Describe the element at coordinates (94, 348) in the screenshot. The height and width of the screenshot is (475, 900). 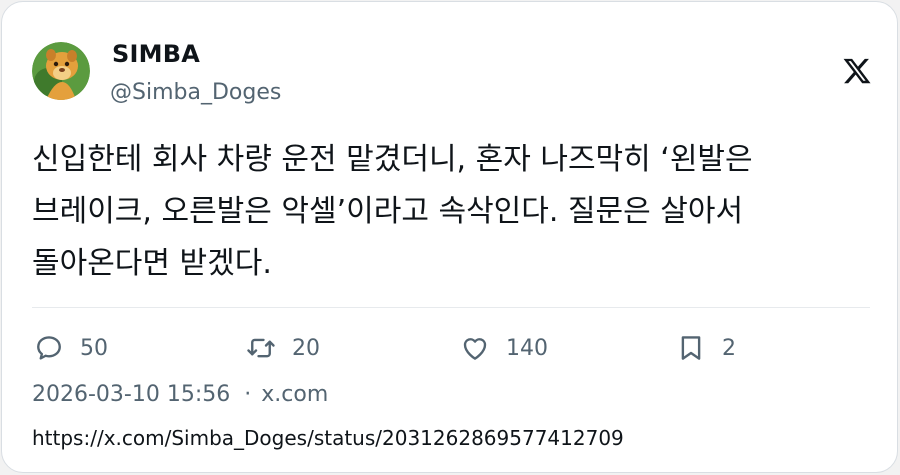
I see `reply-count: 50` at that location.